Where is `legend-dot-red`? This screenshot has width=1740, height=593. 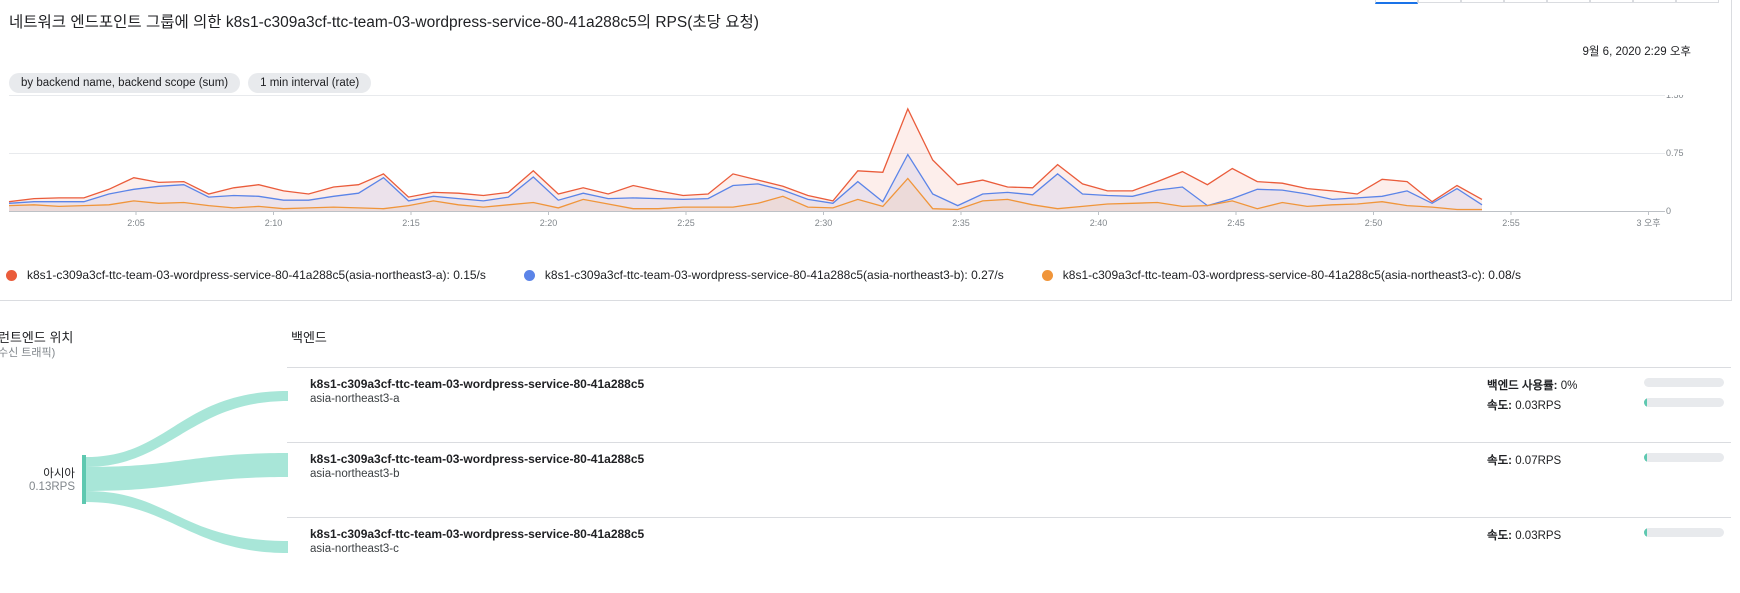
legend-dot-red is located at coordinates (11, 275).